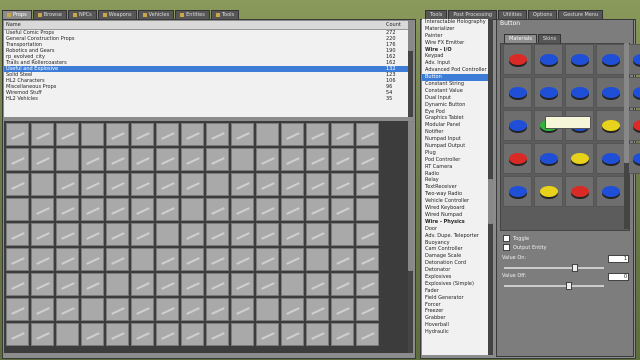 This screenshot has width=640, height=360. What do you see at coordinates (455, 160) in the screenshot?
I see `wire-tool-item: Pod Controller` at bounding box center [455, 160].